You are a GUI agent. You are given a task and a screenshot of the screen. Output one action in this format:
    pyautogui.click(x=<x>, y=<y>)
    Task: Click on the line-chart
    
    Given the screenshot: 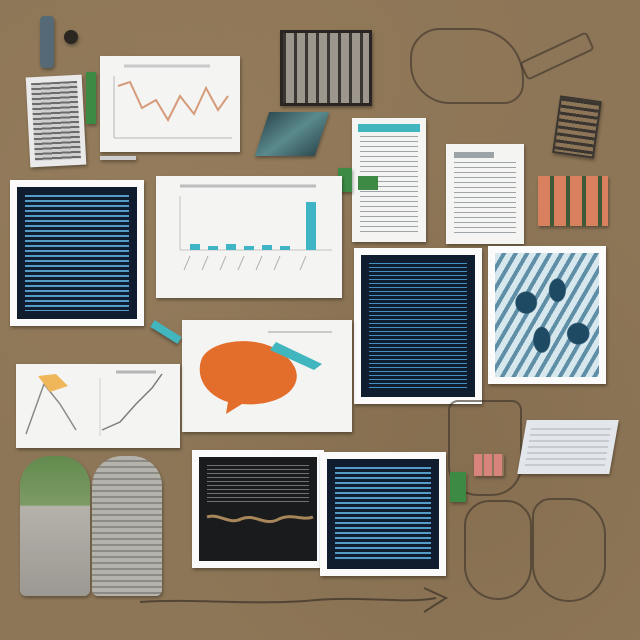 What is the action you would take?
    pyautogui.click(x=172, y=101)
    